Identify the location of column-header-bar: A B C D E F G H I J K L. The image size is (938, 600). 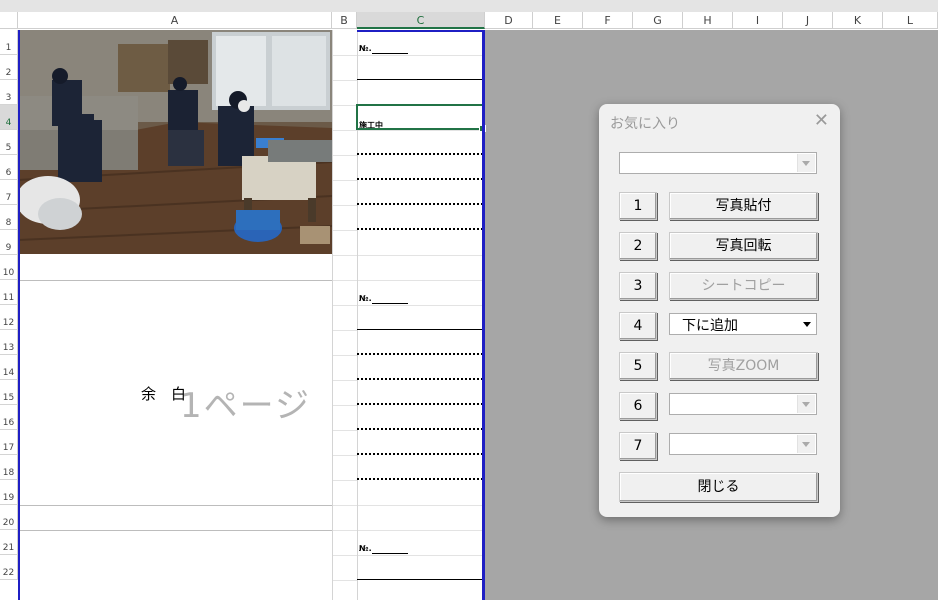
(469, 15).